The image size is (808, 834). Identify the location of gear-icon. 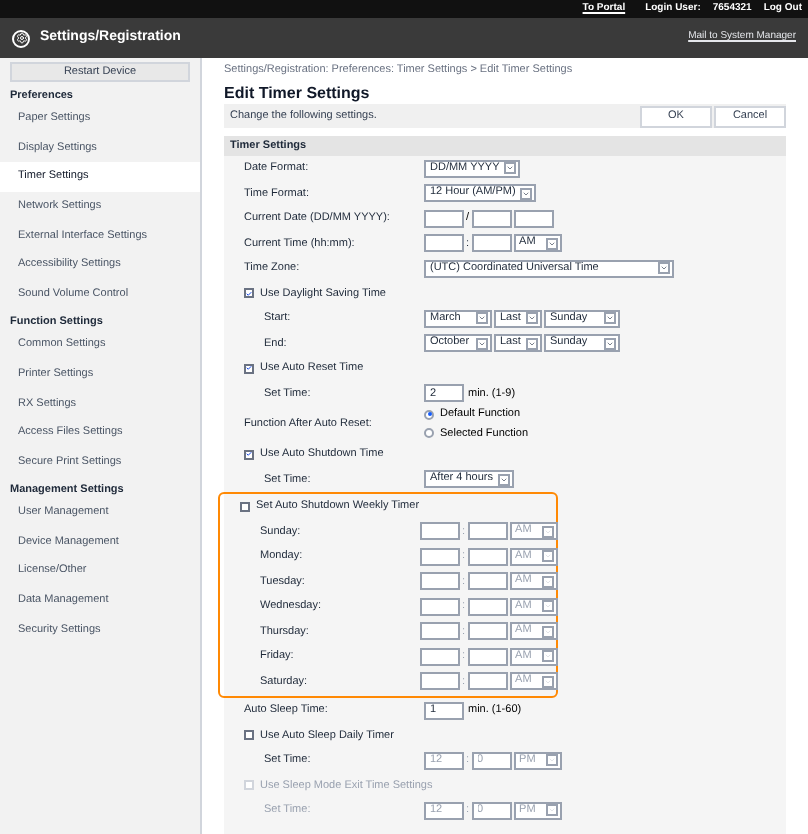
(21, 38).